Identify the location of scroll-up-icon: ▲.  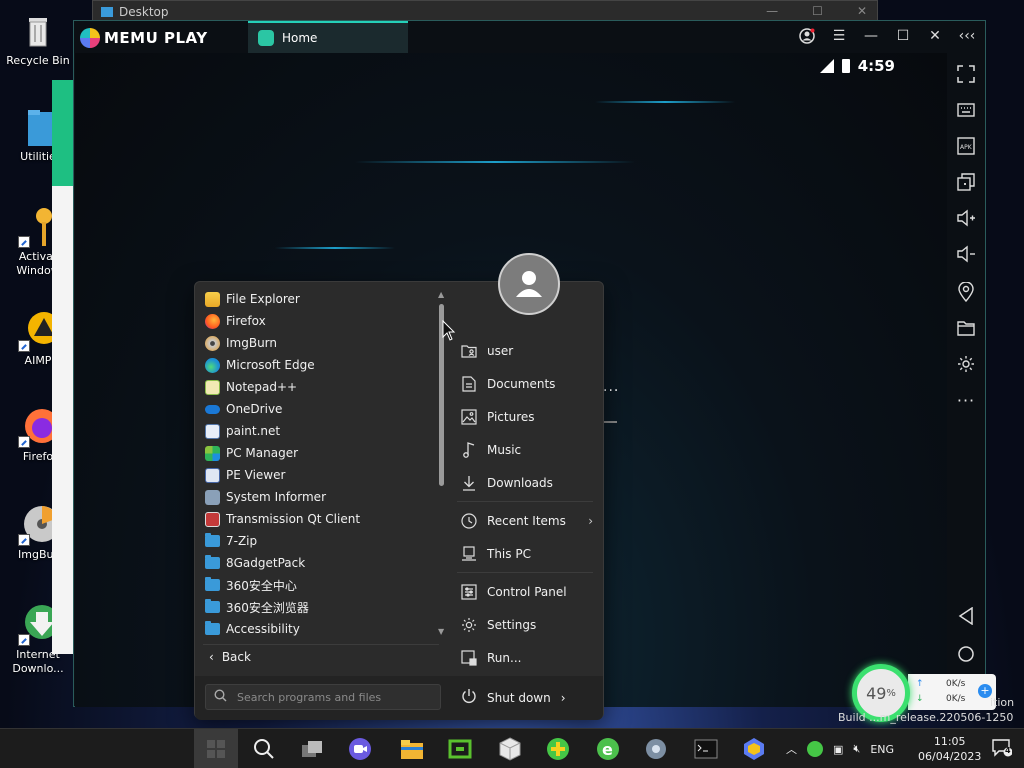
(441, 294).